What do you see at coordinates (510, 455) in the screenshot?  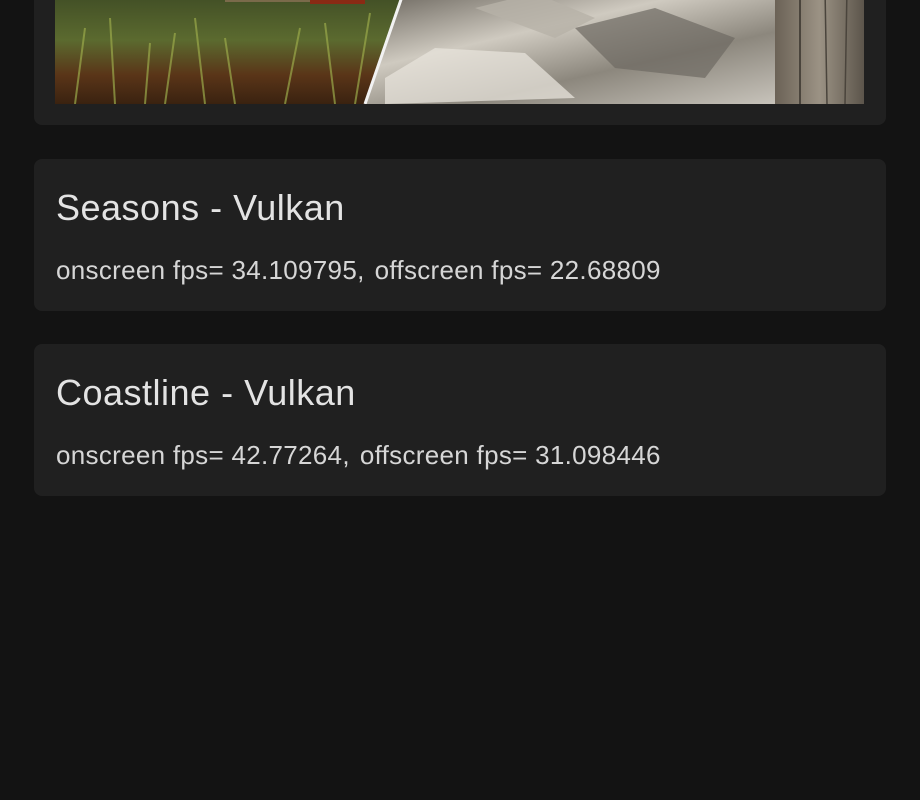 I see `offscreen-fps: offscreen fps= 31.098446` at bounding box center [510, 455].